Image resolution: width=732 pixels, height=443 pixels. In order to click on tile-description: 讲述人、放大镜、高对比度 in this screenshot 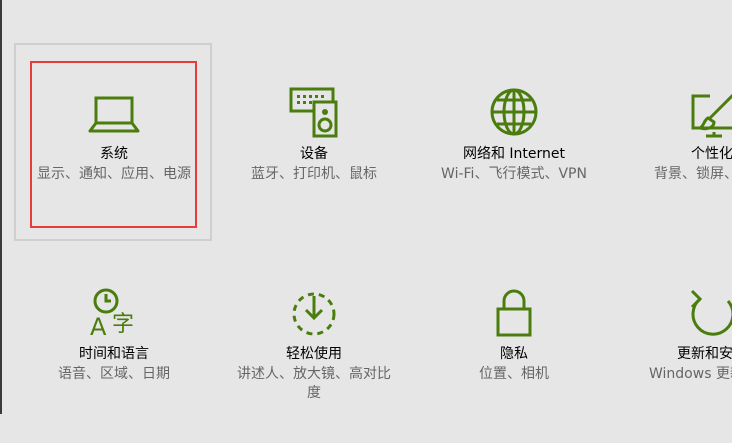, I will do `click(314, 383)`.